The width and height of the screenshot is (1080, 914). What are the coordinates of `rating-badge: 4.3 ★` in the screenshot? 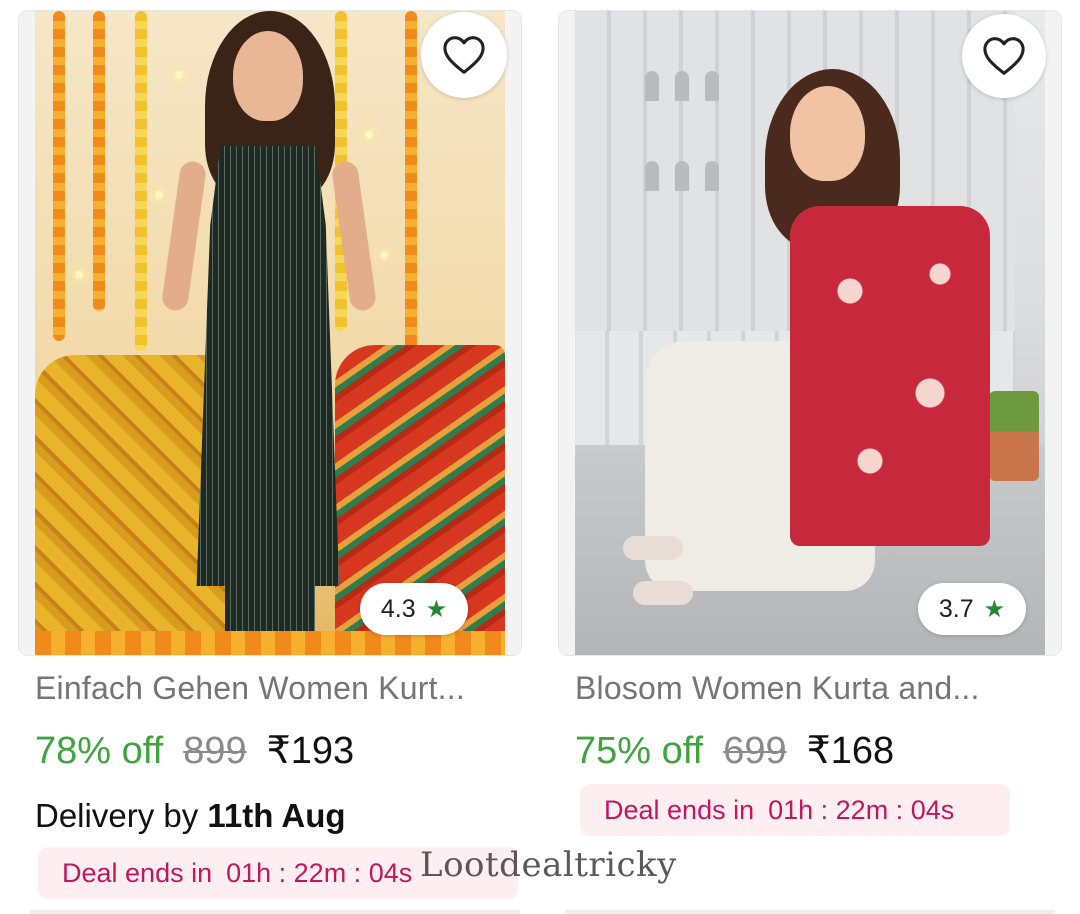 It's located at (414, 609).